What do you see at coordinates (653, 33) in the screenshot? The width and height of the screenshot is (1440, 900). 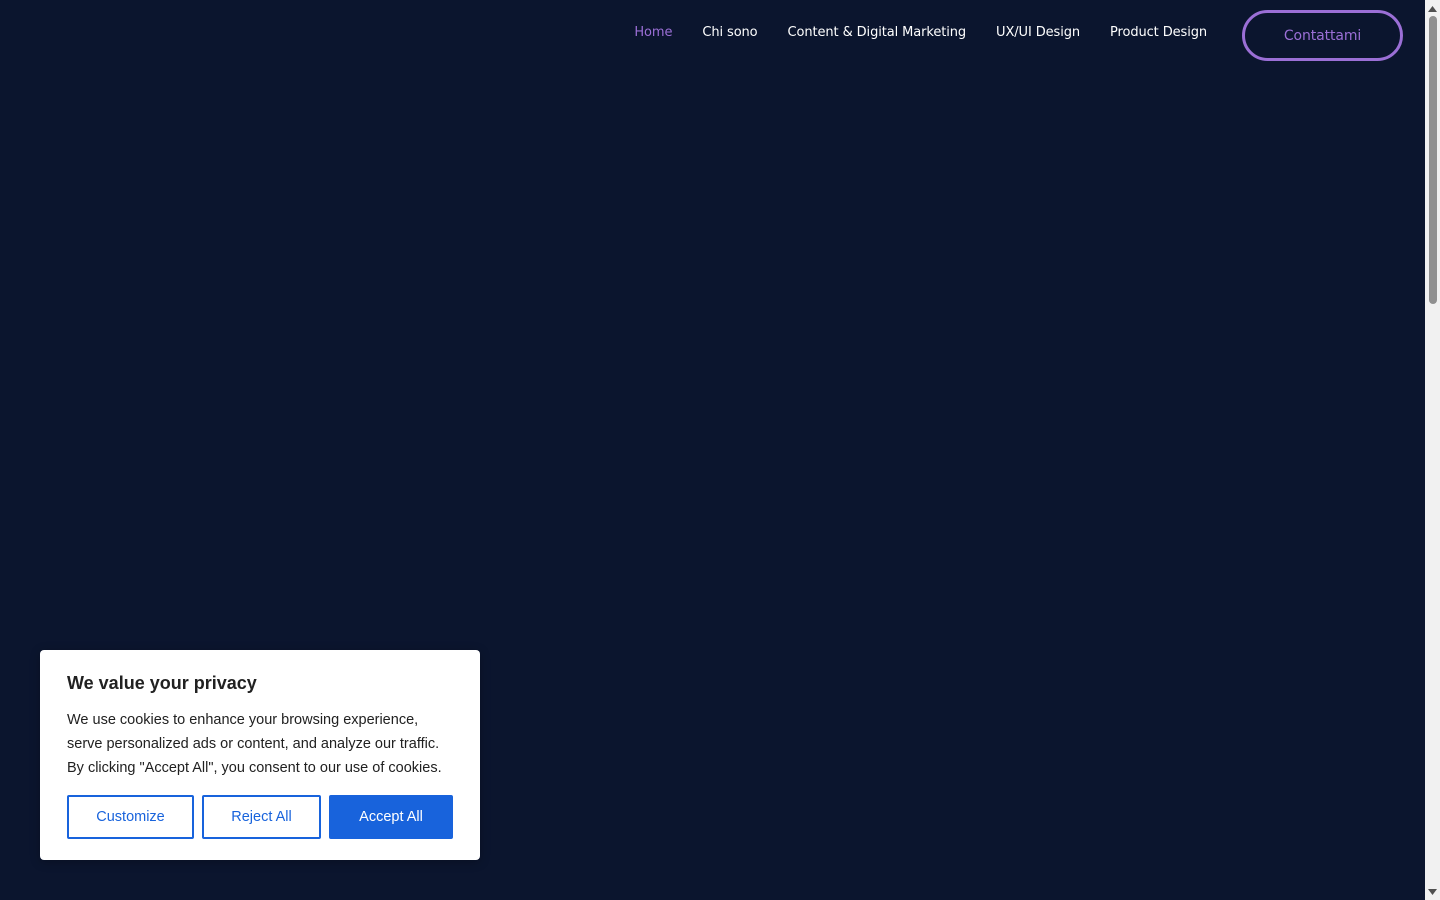 I see `nav-link-home: Home` at bounding box center [653, 33].